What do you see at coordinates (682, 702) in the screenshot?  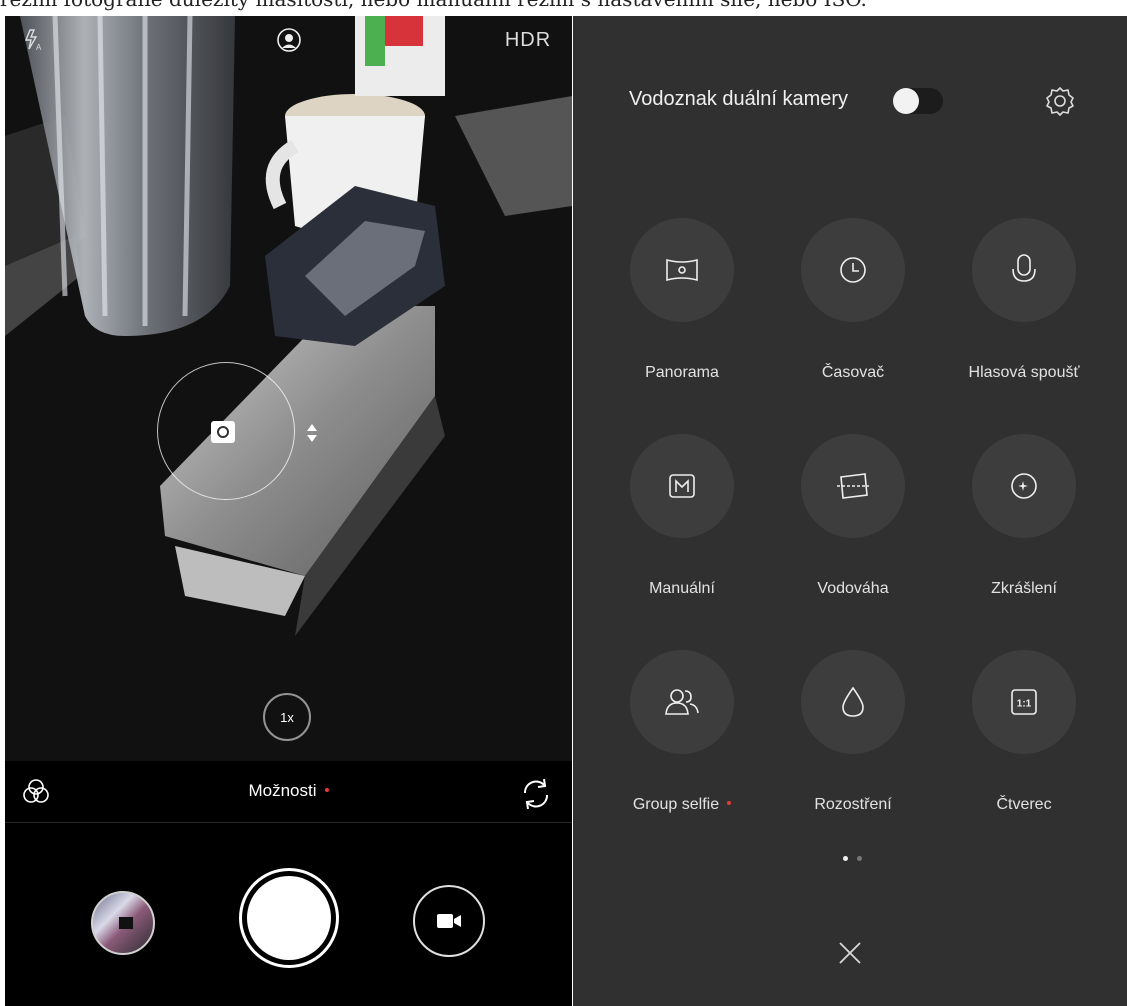 I see `group-icon` at bounding box center [682, 702].